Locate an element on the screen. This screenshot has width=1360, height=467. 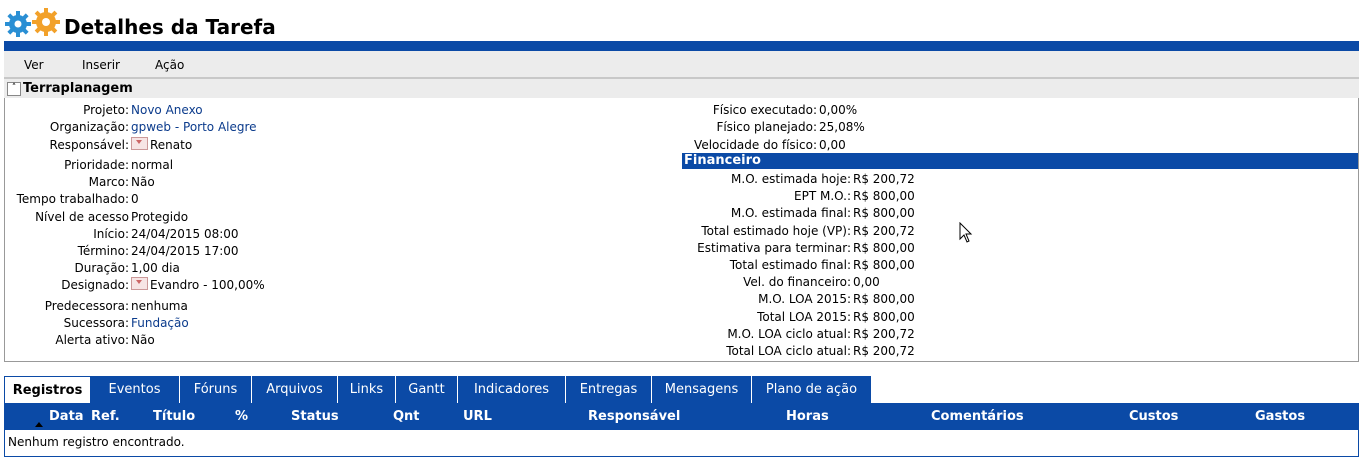
menu-ver: Ver is located at coordinates (34, 65).